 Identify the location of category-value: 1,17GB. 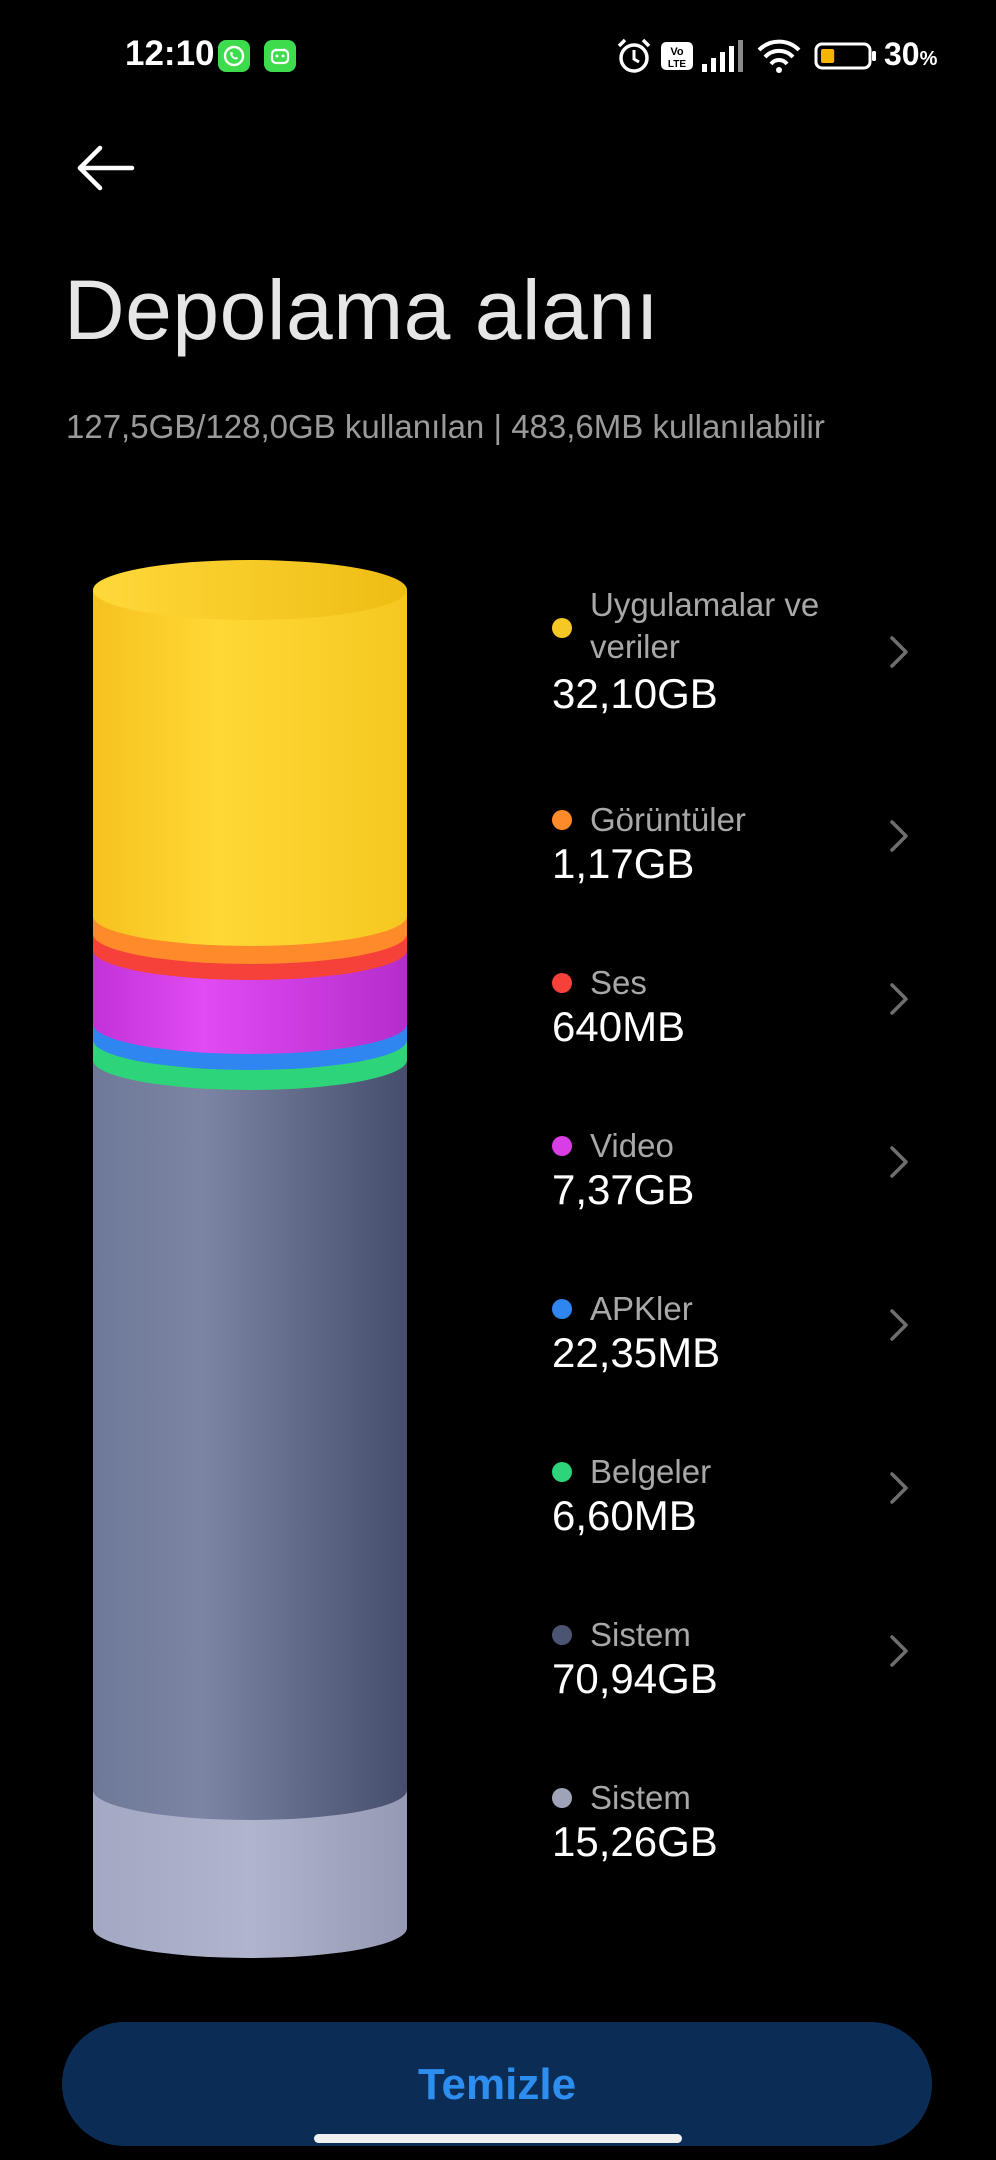
(623, 863).